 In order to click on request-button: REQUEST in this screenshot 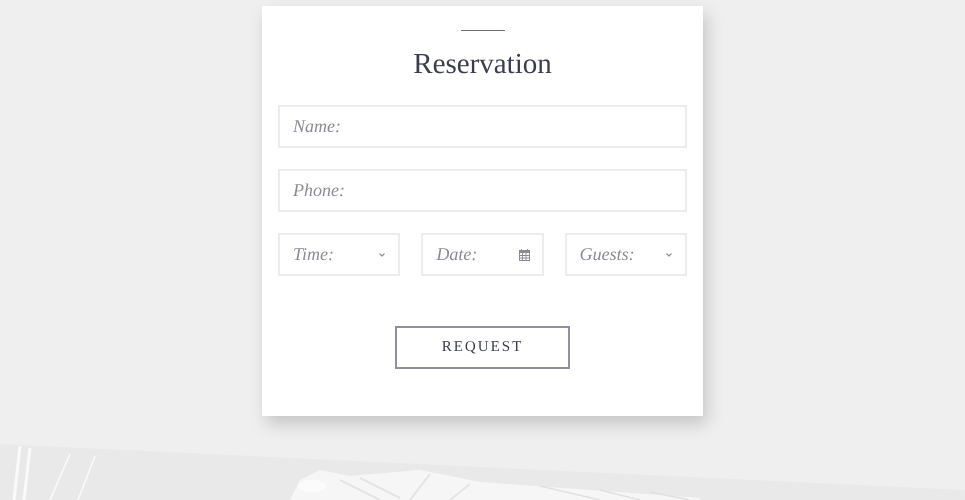, I will do `click(482, 347)`.